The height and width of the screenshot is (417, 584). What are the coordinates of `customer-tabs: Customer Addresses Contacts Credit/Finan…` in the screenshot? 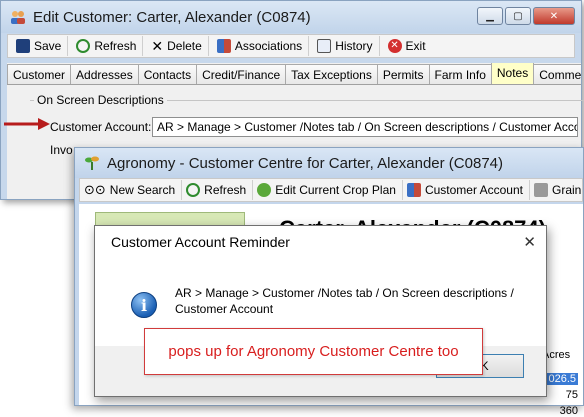 It's located at (294, 74).